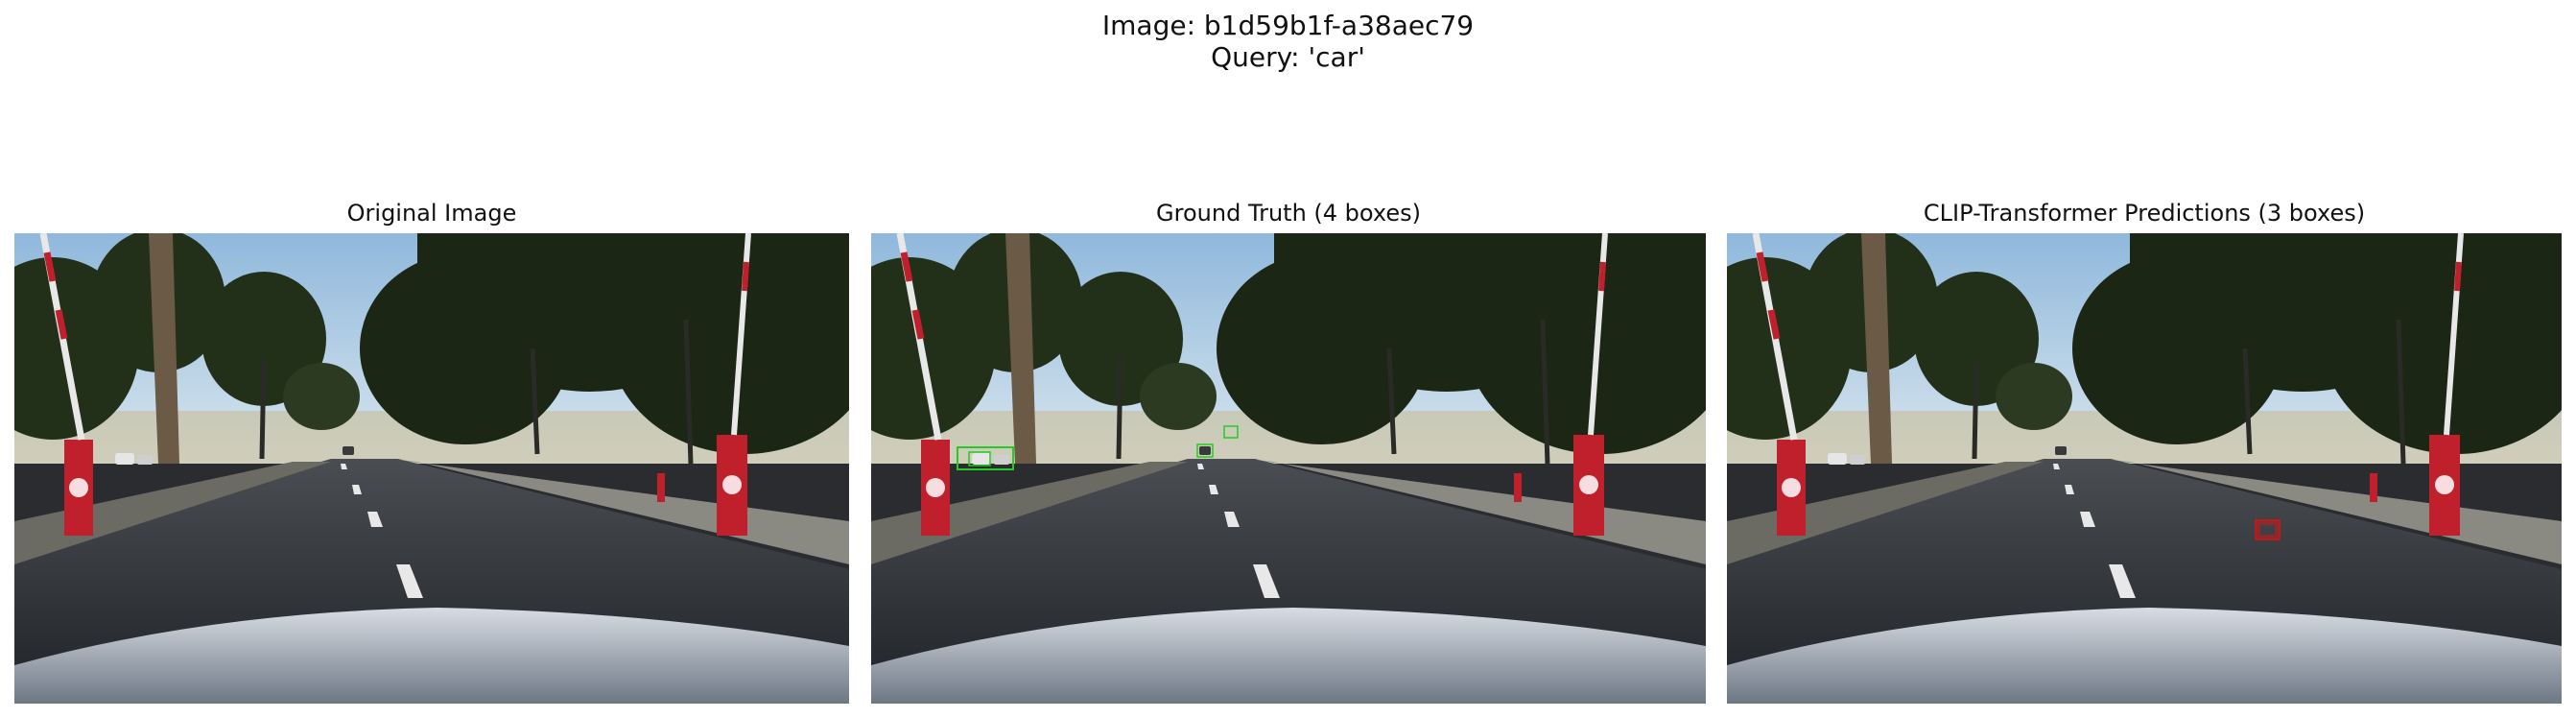 Image resolution: width=2576 pixels, height=718 pixels. What do you see at coordinates (1288, 213) in the screenshot?
I see `panel-title-ground-truth: Ground Truth (4 boxes)` at bounding box center [1288, 213].